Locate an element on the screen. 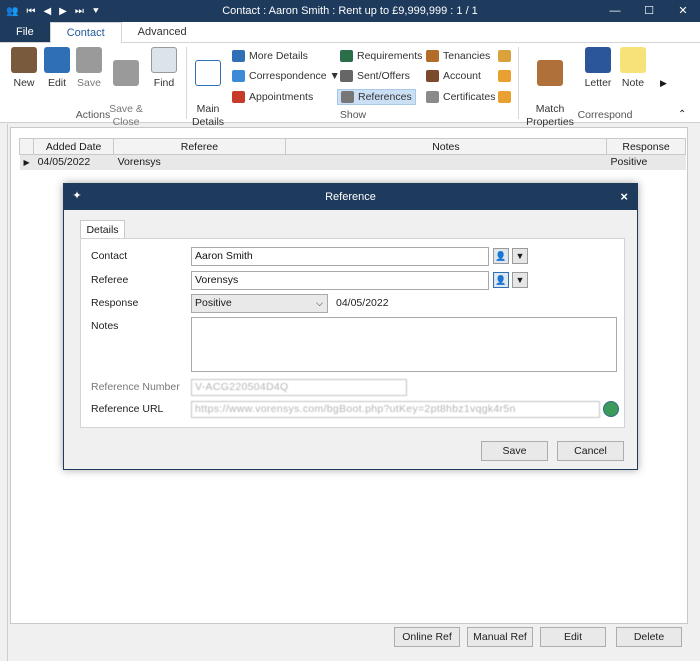  referee-label: Referee is located at coordinates (110, 280).